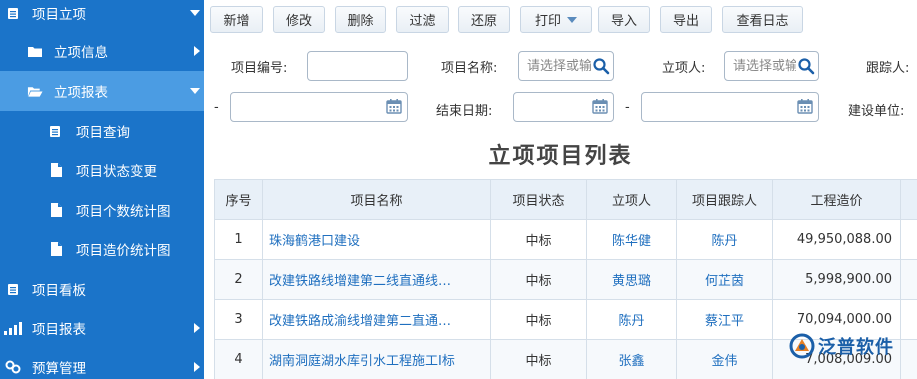 The width and height of the screenshot is (917, 379). What do you see at coordinates (631, 241) in the screenshot?
I see `initiator-link: 陈华健` at bounding box center [631, 241].